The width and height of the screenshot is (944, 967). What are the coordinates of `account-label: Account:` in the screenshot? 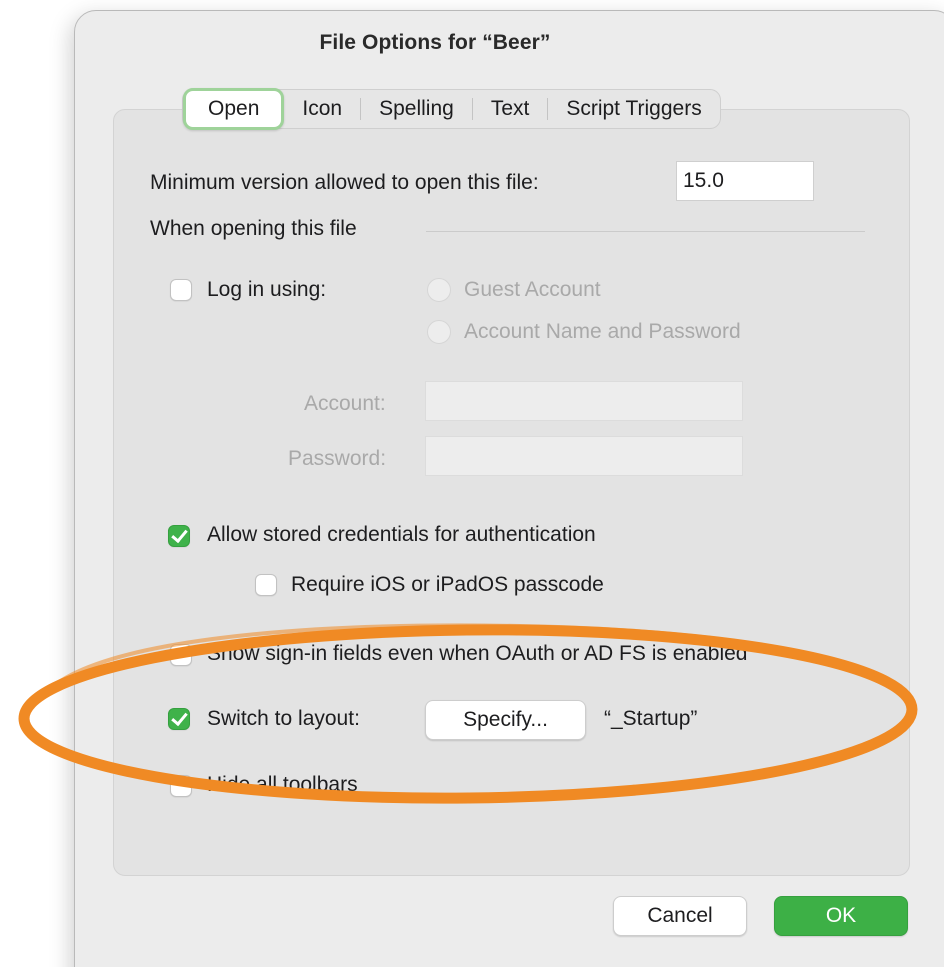 It's located at (345, 403).